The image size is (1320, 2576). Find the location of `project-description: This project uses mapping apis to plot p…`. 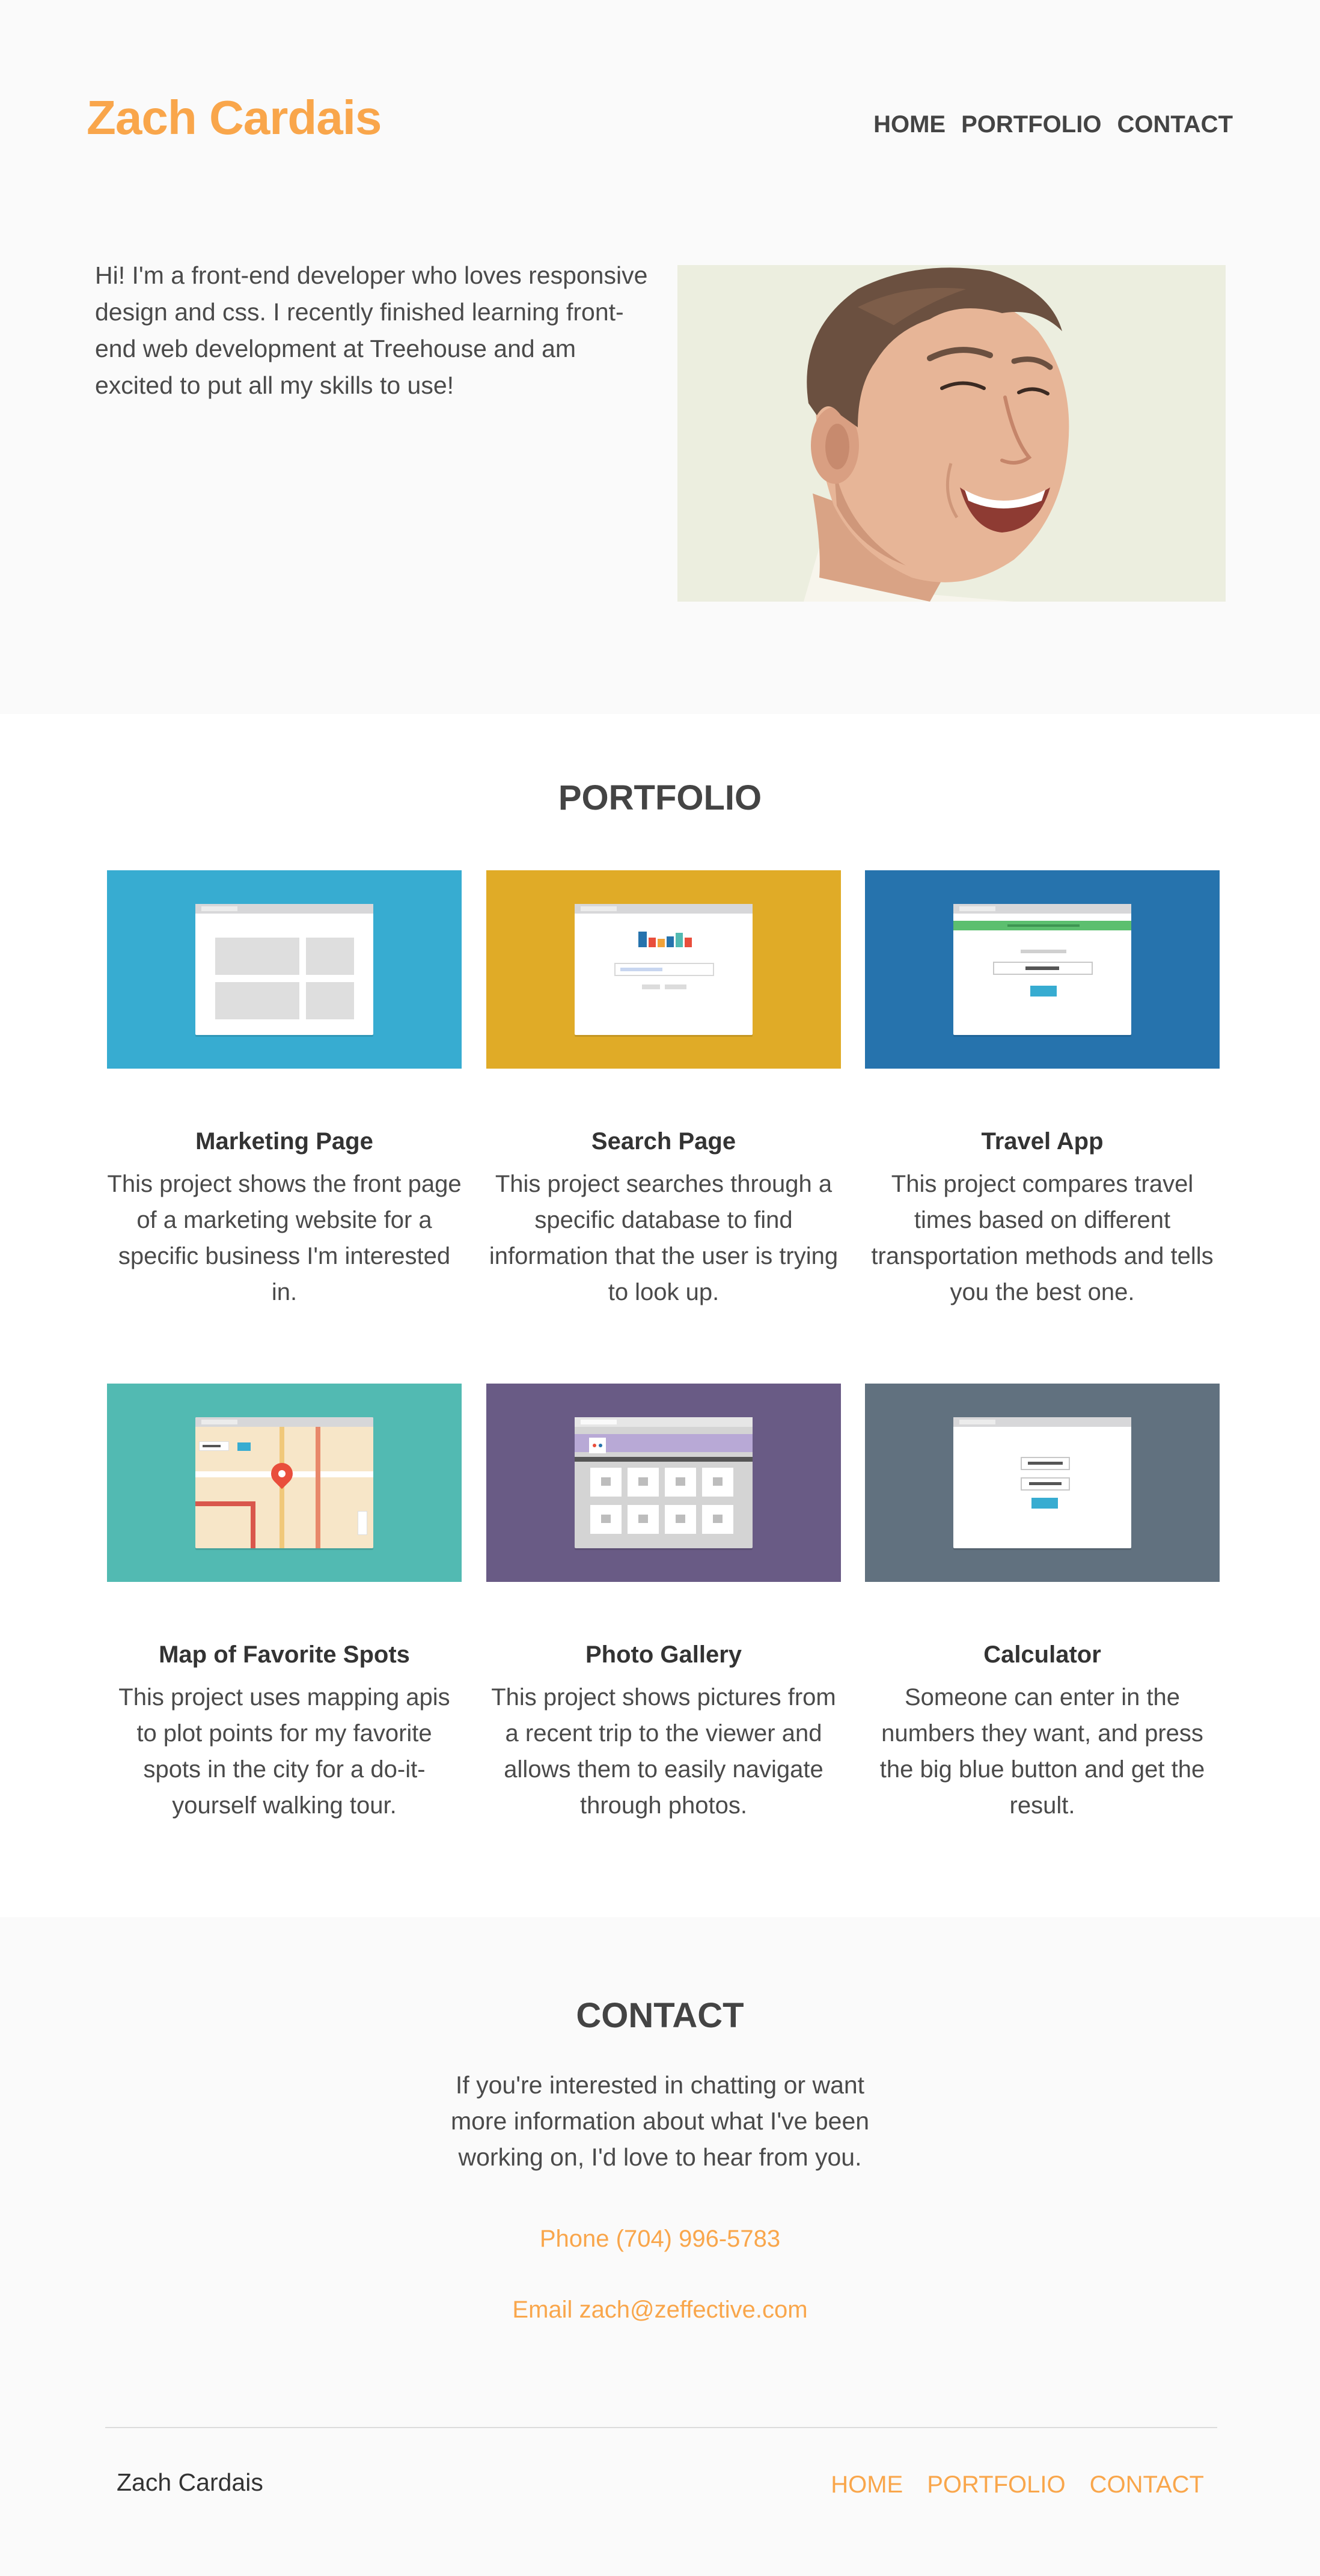

project-description: This project uses mapping apis to plot p… is located at coordinates (284, 1751).